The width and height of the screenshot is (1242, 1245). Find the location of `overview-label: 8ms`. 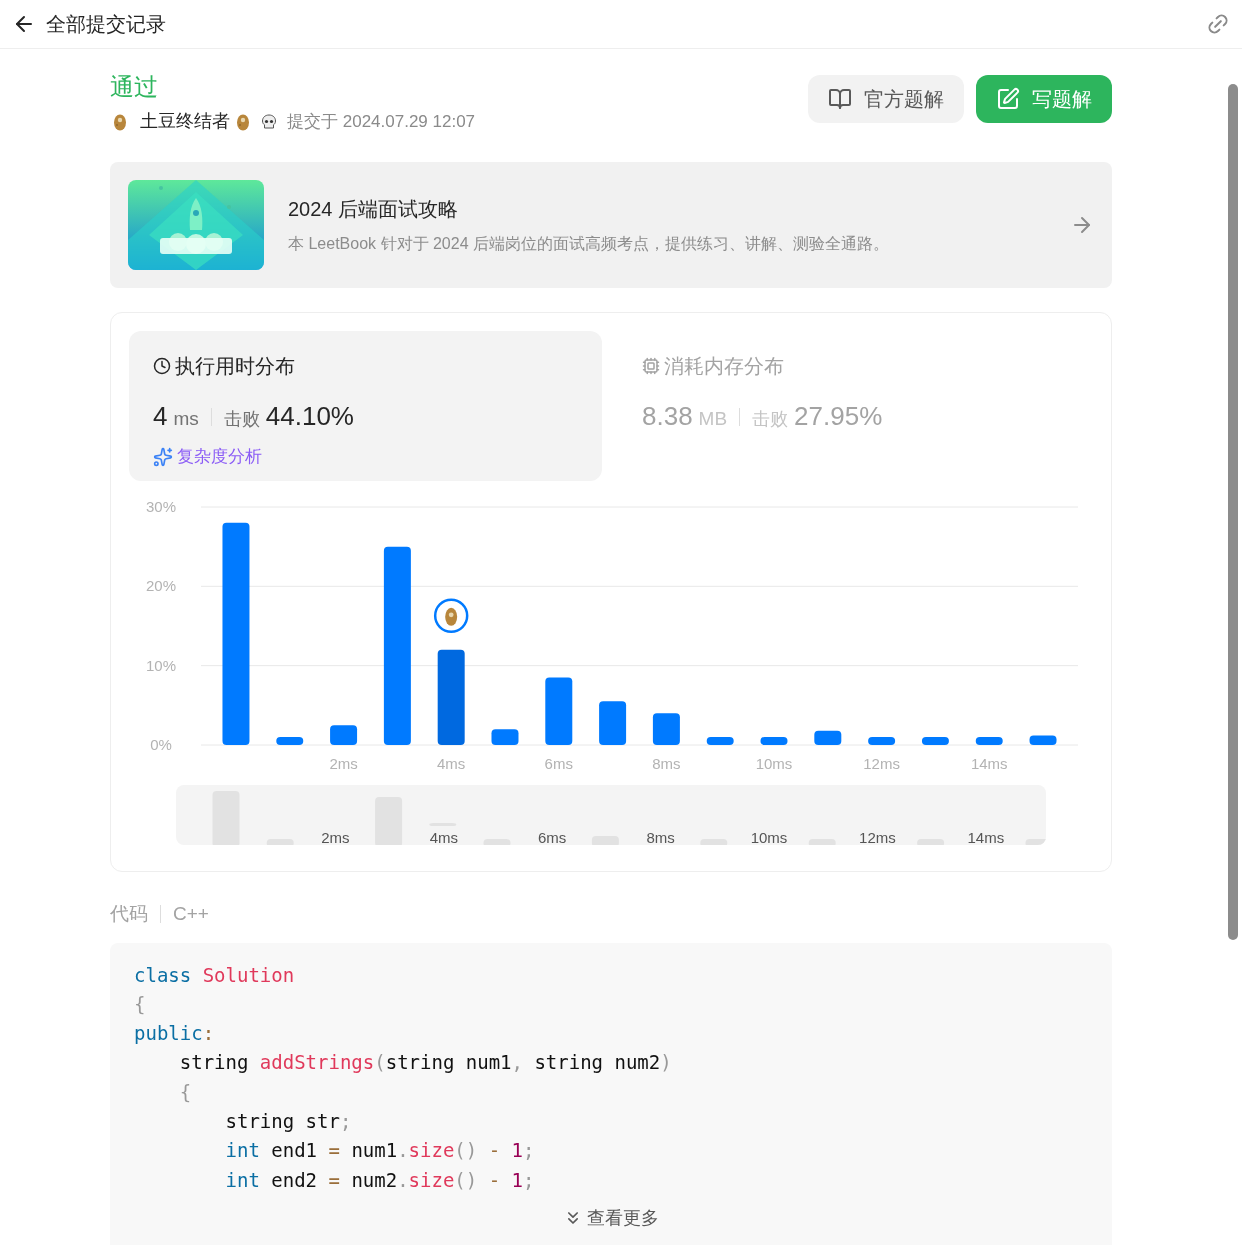

overview-label: 8ms is located at coordinates (660, 837).